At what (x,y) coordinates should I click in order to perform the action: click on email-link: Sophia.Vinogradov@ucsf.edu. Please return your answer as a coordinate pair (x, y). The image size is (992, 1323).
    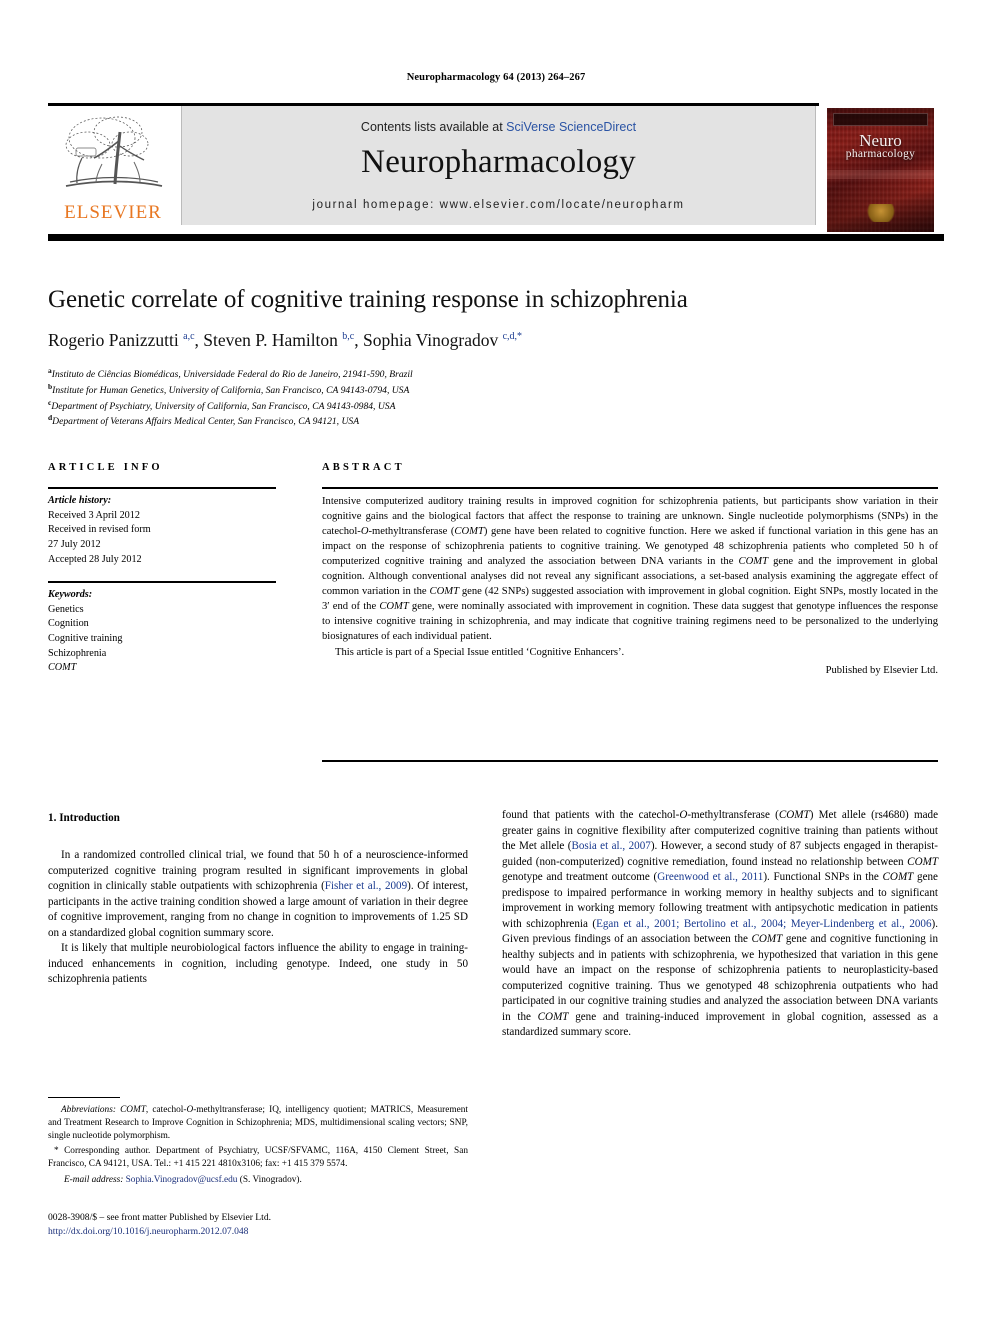
    Looking at the image, I should click on (182, 1180).